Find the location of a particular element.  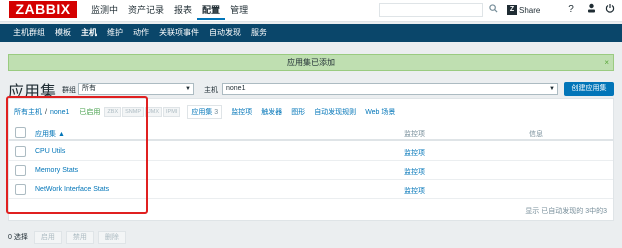

status-badge: 已启用 is located at coordinates (90, 112).